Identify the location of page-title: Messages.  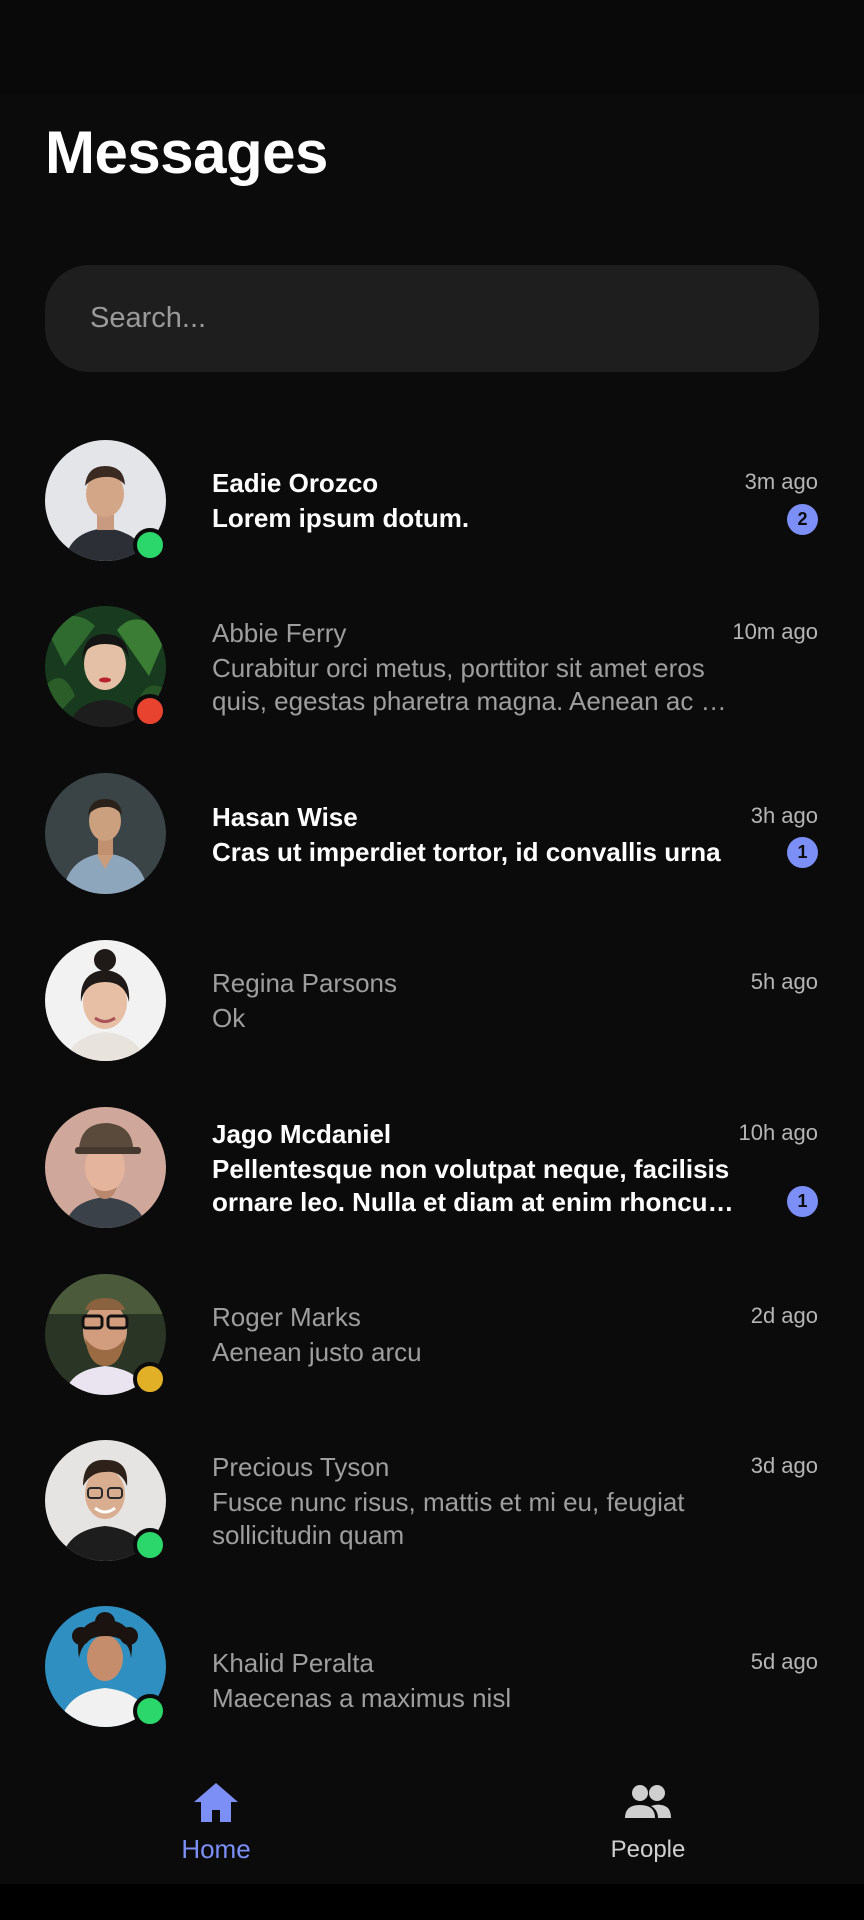
(186, 152).